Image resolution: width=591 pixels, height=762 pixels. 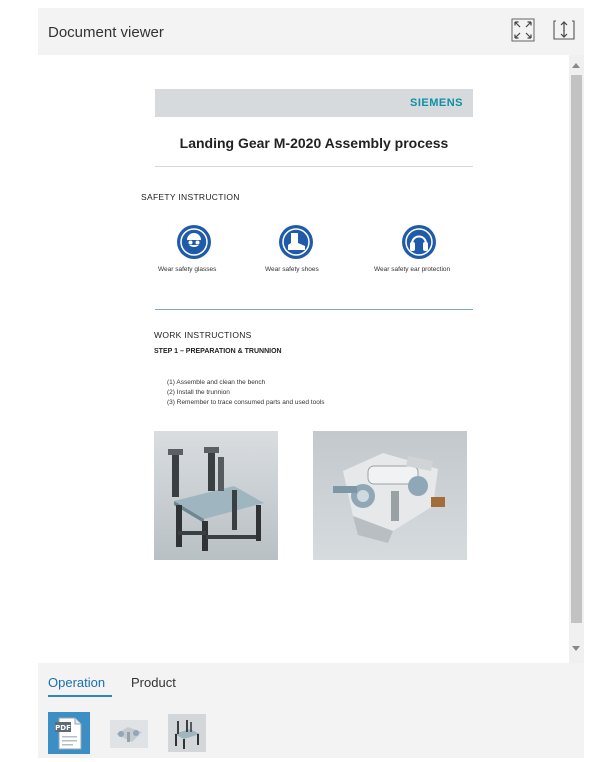 What do you see at coordinates (63, 728) in the screenshot?
I see `svg-text: PDF` at bounding box center [63, 728].